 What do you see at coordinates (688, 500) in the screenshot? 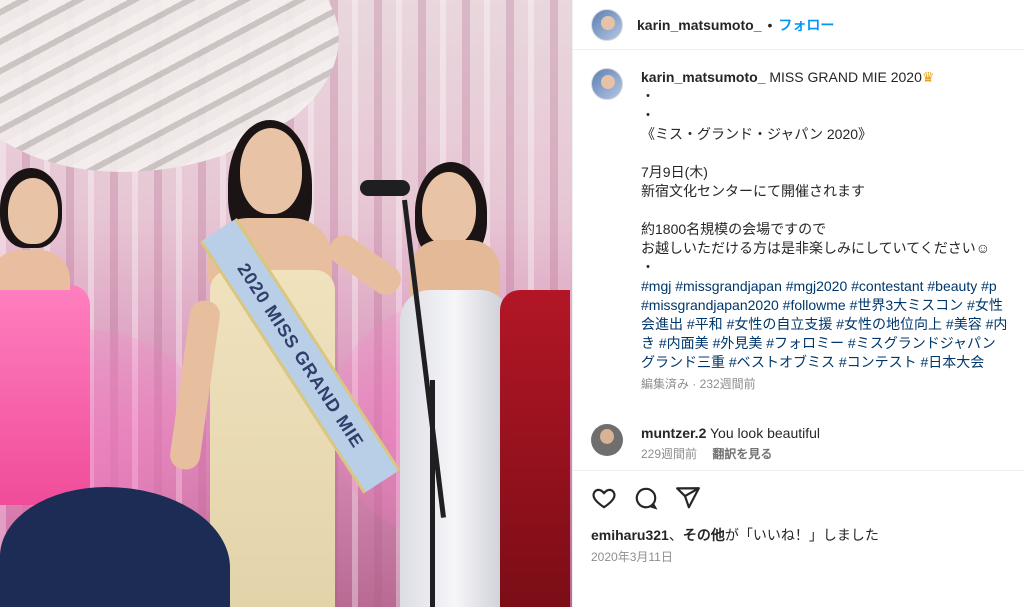
I see `share-icon` at bounding box center [688, 500].